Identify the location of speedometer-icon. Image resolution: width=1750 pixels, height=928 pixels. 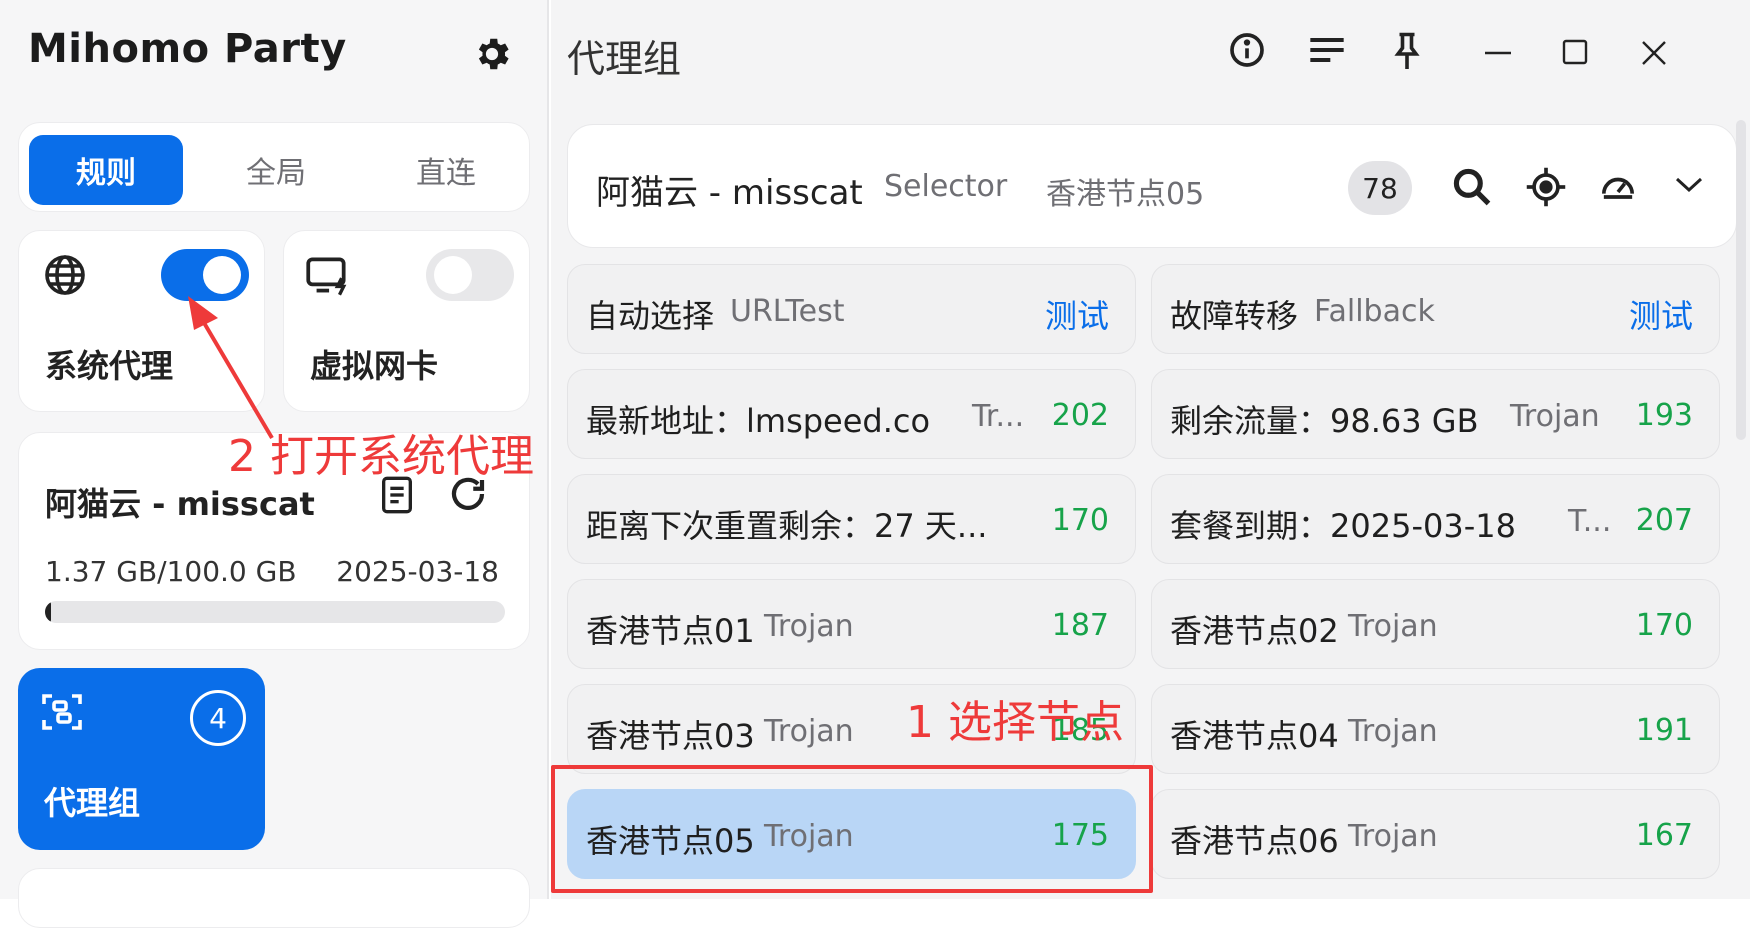
(1618, 187).